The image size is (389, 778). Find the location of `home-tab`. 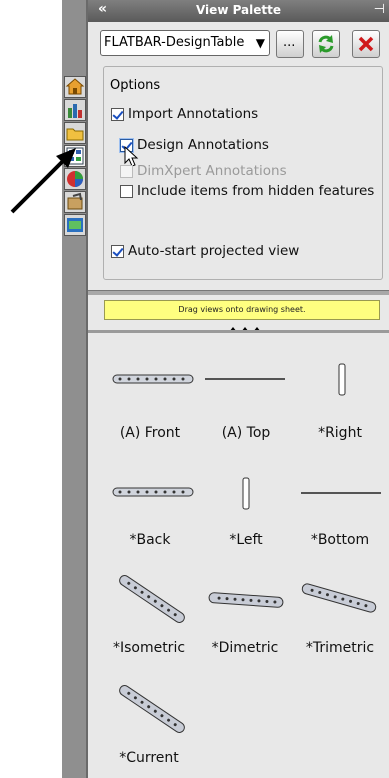

home-tab is located at coordinates (75, 87).